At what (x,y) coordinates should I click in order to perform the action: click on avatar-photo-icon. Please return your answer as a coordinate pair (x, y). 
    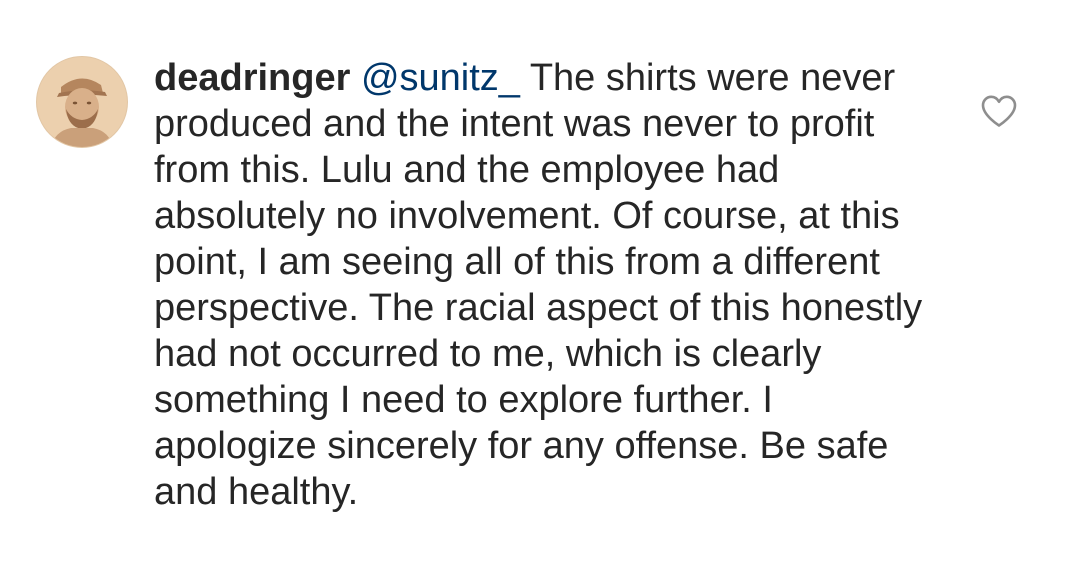
    Looking at the image, I should click on (82, 102).